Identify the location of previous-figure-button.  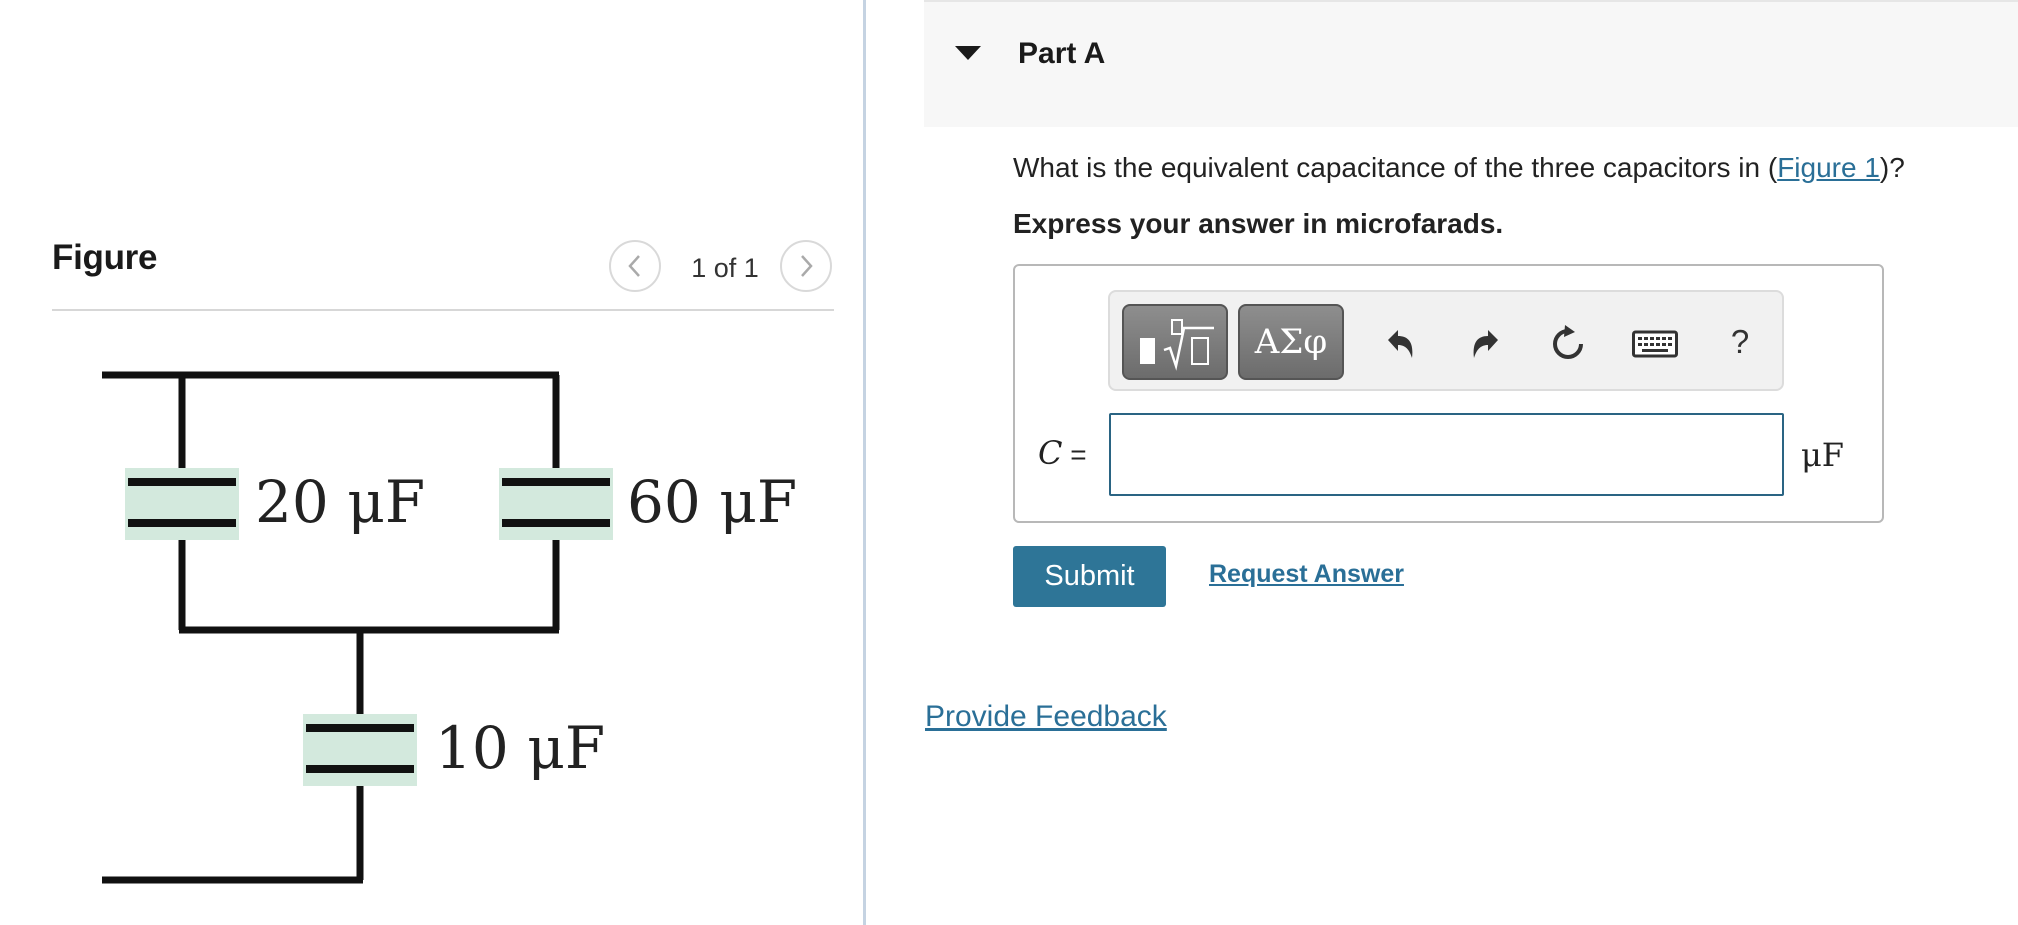
(635, 266).